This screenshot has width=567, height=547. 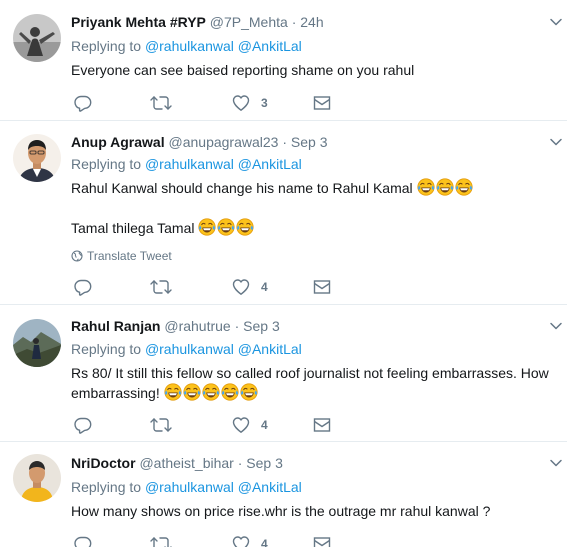 What do you see at coordinates (138, 22) in the screenshot?
I see `display-name: Priyank Mehta #RYP` at bounding box center [138, 22].